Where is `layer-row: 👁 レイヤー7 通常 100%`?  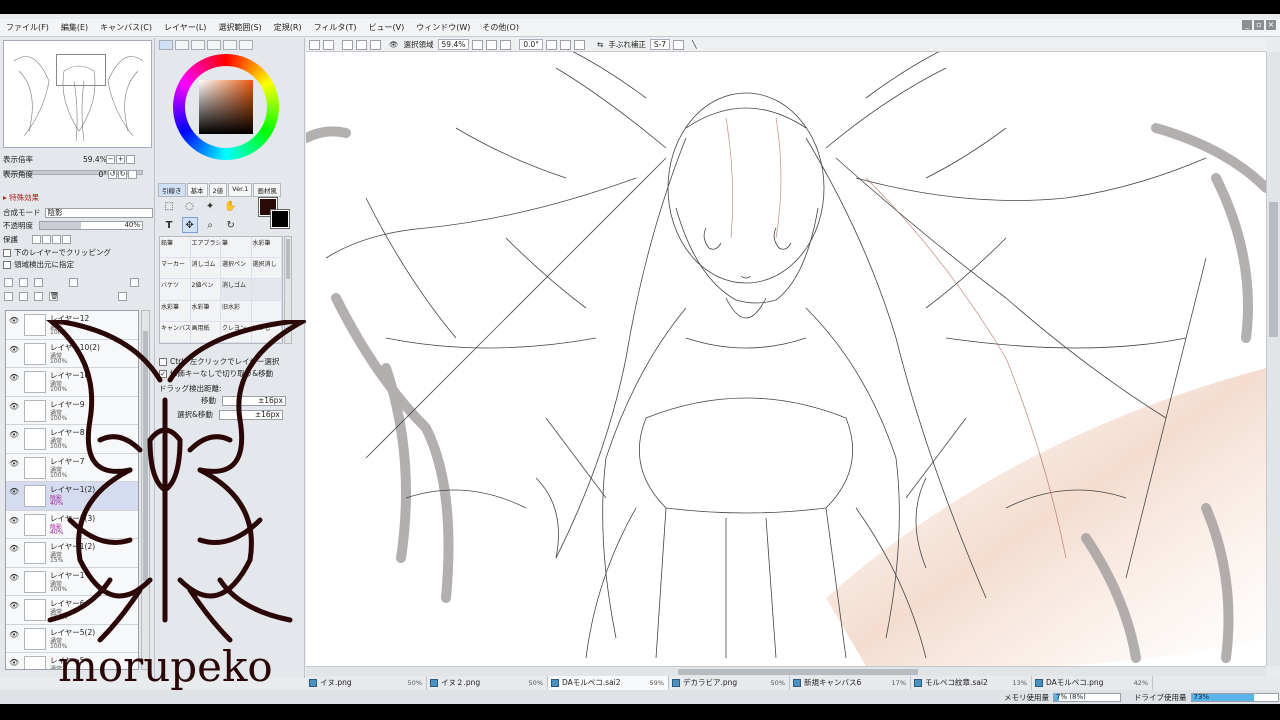
layer-row: 👁 レイヤー7 通常 100% is located at coordinates (72, 467).